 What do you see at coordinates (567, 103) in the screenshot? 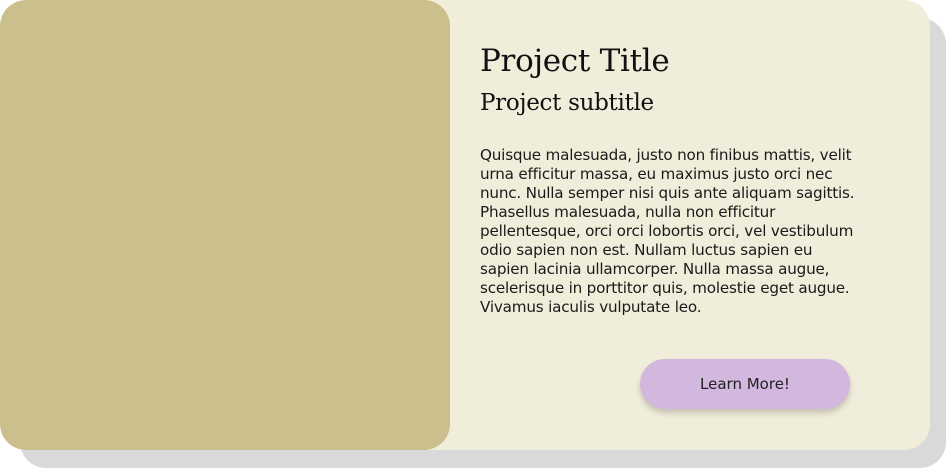
I see `project-subtitle: Project subtitle` at bounding box center [567, 103].